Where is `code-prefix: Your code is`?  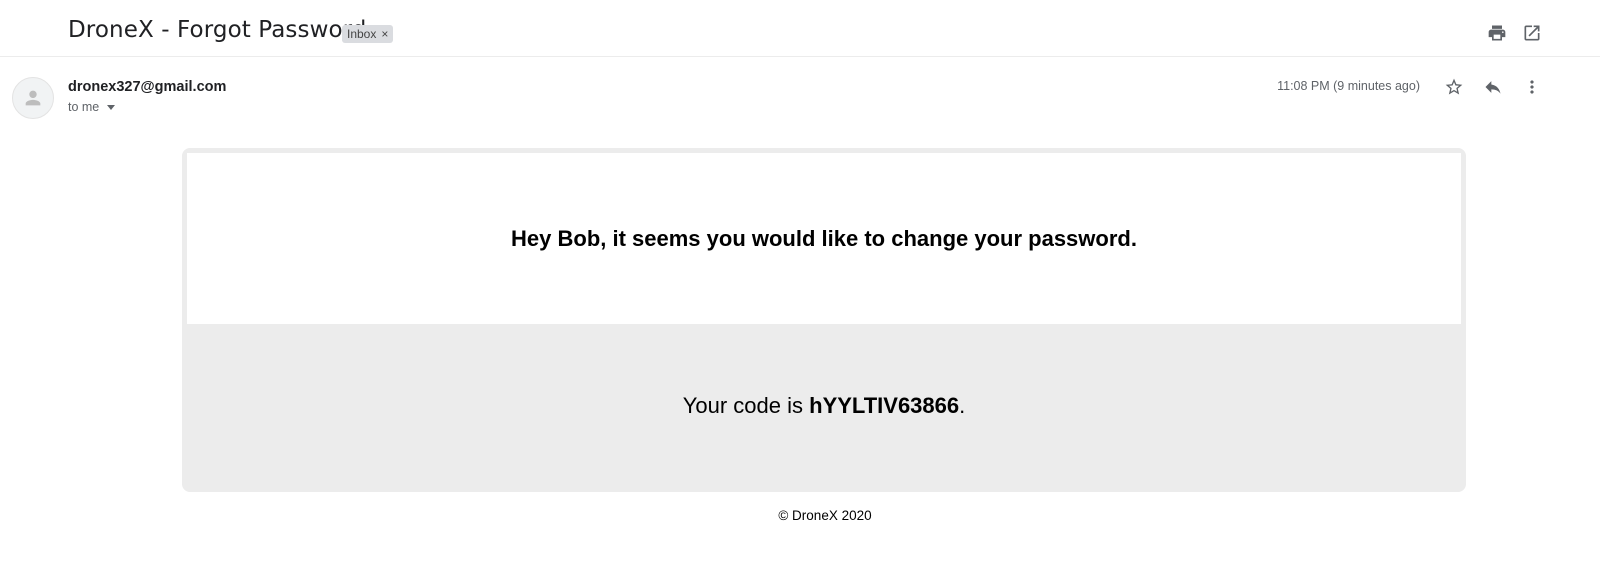 code-prefix: Your code is is located at coordinates (746, 405).